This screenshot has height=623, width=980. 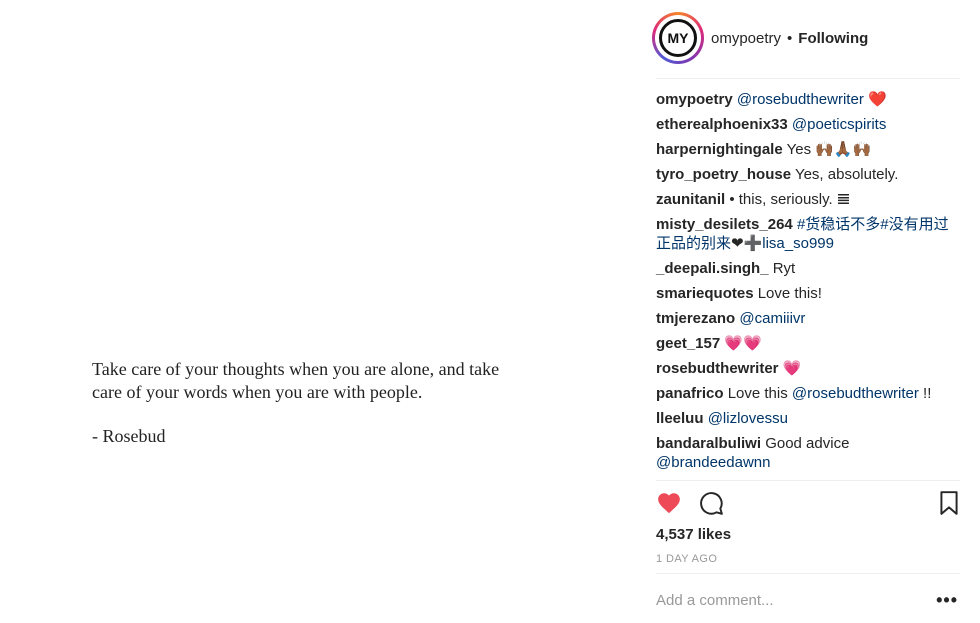 I want to click on comment-username: smariequotes, so click(x=705, y=293).